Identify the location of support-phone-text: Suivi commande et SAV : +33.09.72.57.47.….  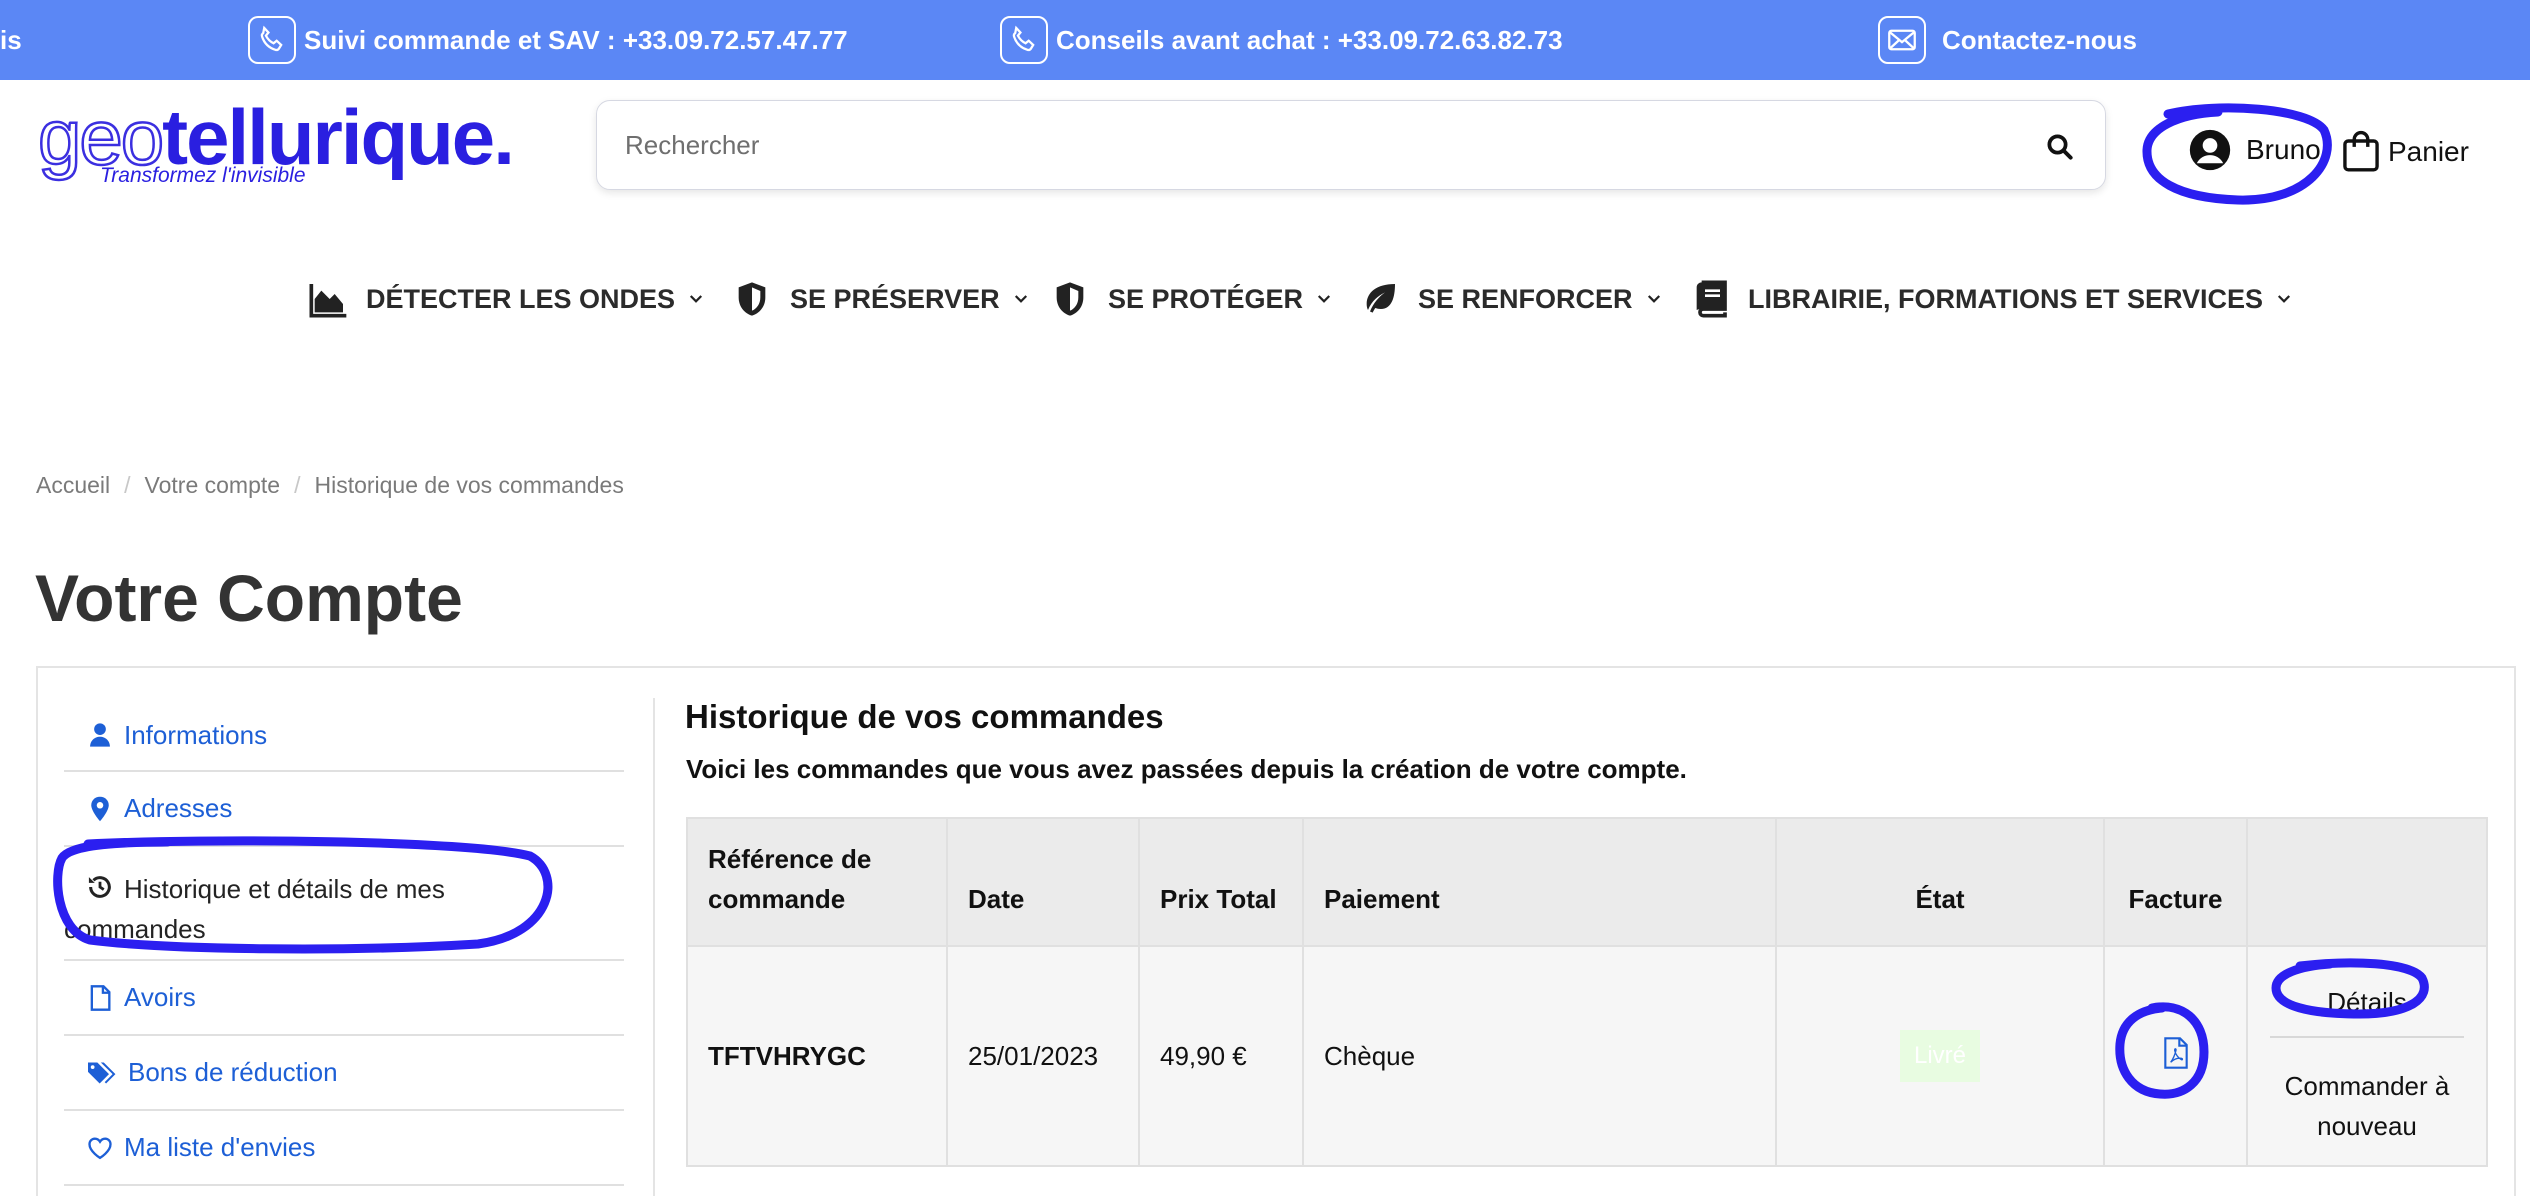
(576, 39).